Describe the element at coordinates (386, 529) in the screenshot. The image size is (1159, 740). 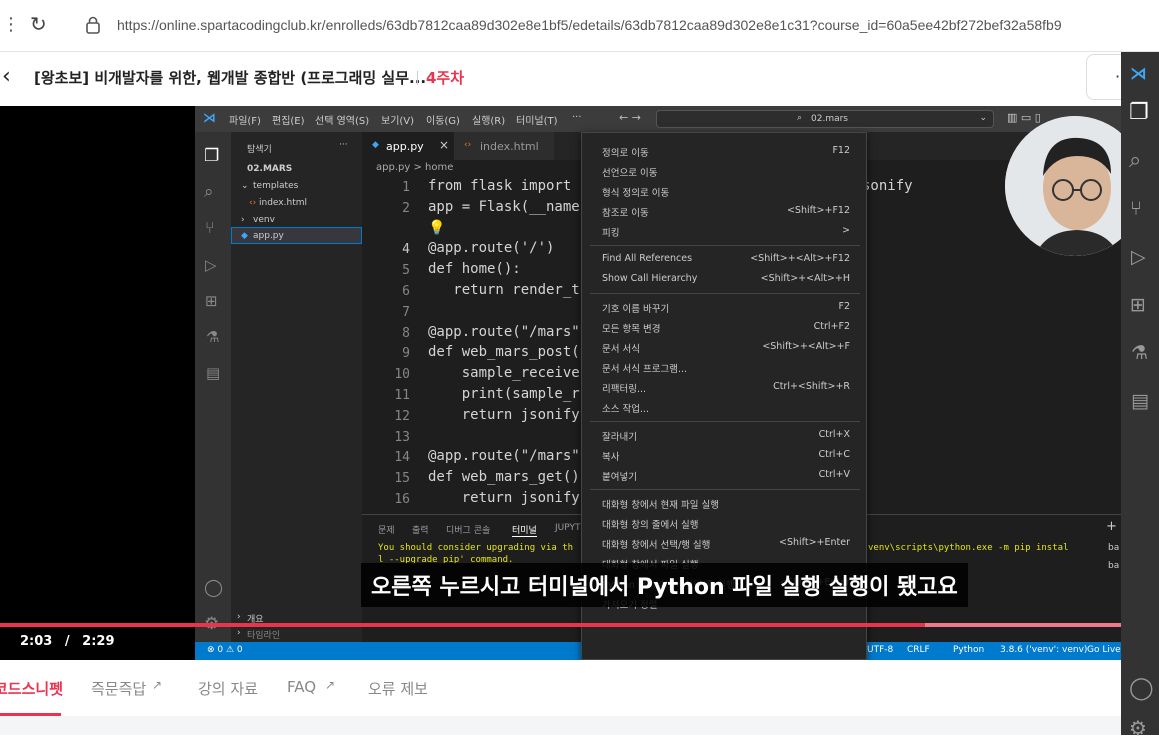
I see `panel-tab-problems: 문제` at that location.